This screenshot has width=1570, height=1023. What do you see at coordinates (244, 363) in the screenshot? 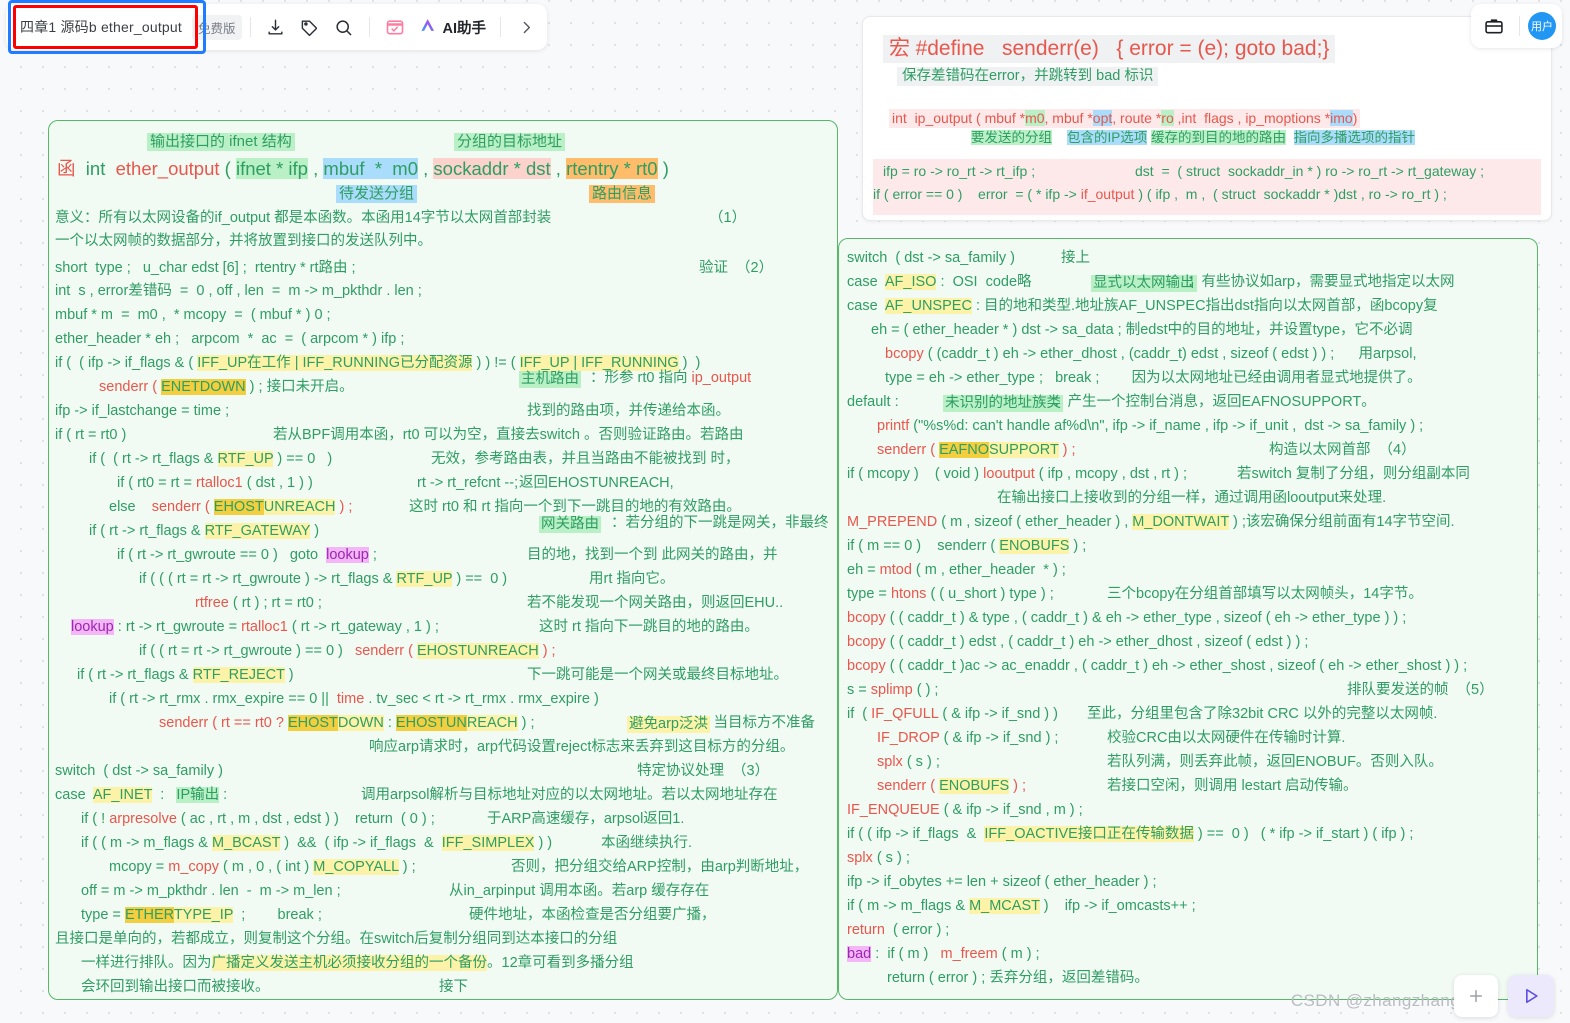
I see `iff-up-hl: IFF_UP在工作` at bounding box center [244, 363].